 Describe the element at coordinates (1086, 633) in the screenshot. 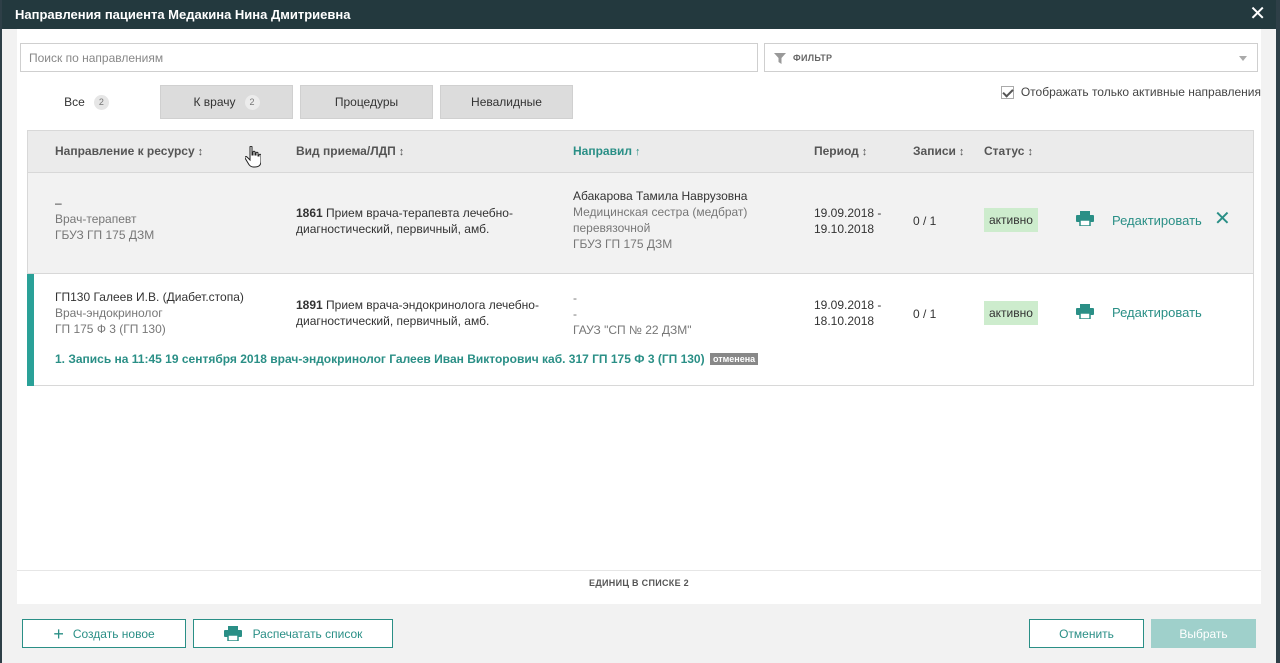

I see `cancel-button: Отменить` at that location.